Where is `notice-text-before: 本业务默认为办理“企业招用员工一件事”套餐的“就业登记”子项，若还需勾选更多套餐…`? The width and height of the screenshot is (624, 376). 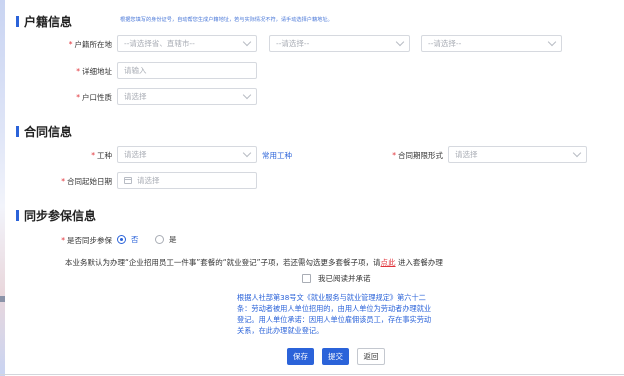
notice-text-before: 本业务默认为办理“企业招用员工一件事”套餐的“就业登记”子项，若还需勾选更多套餐… is located at coordinates (223, 262).